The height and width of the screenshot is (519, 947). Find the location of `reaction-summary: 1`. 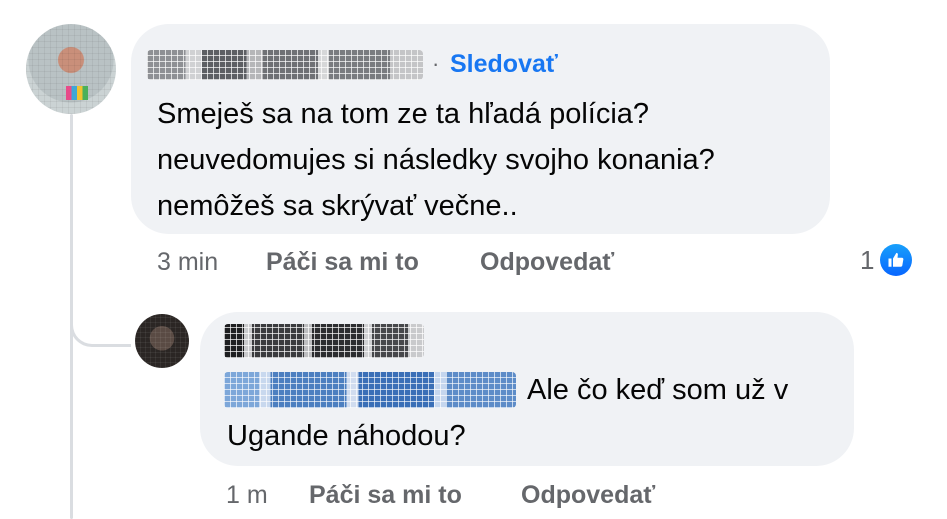

reaction-summary: 1 is located at coordinates (886, 260).